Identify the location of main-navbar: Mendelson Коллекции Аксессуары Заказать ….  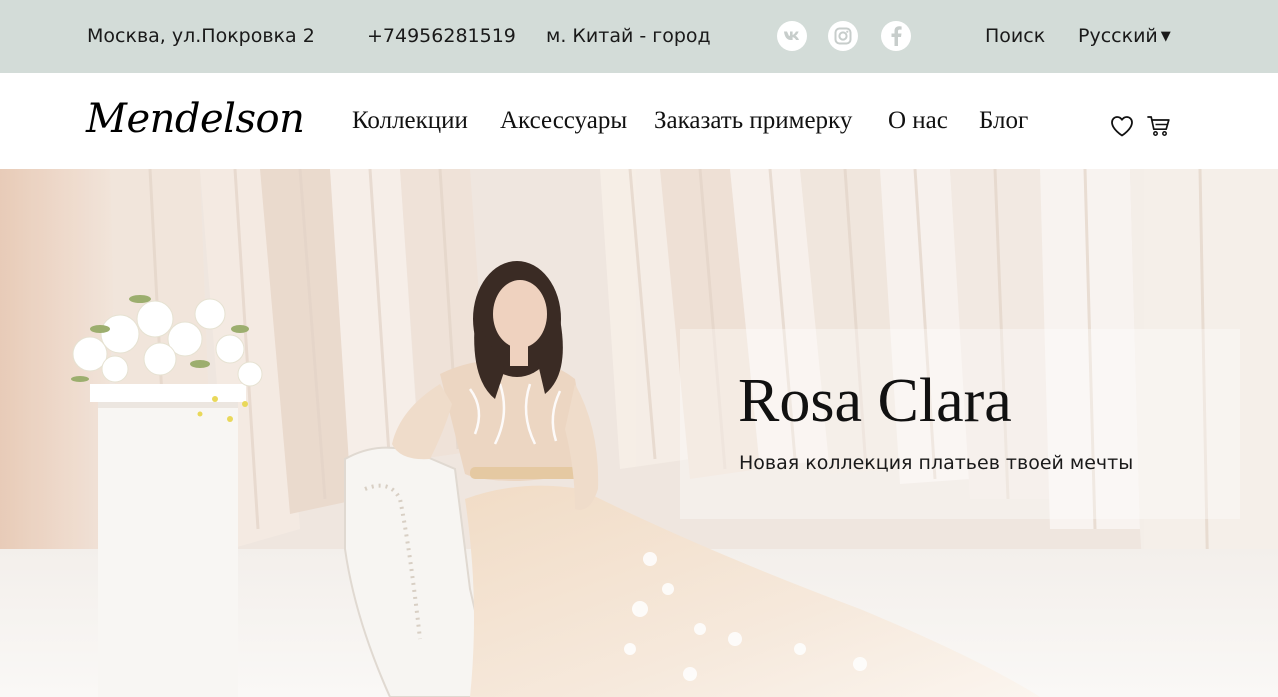
(639, 121).